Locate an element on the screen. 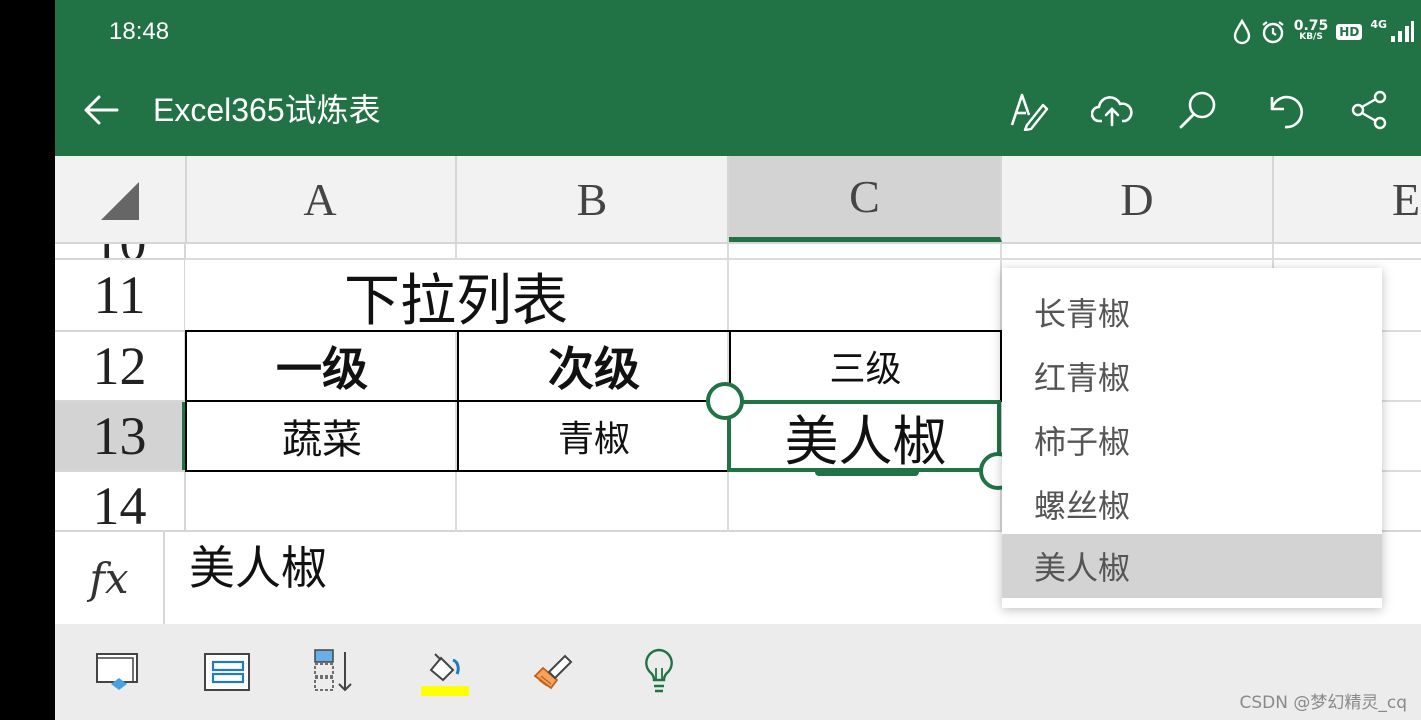  cloud-upload-icon is located at coordinates (1112, 110).